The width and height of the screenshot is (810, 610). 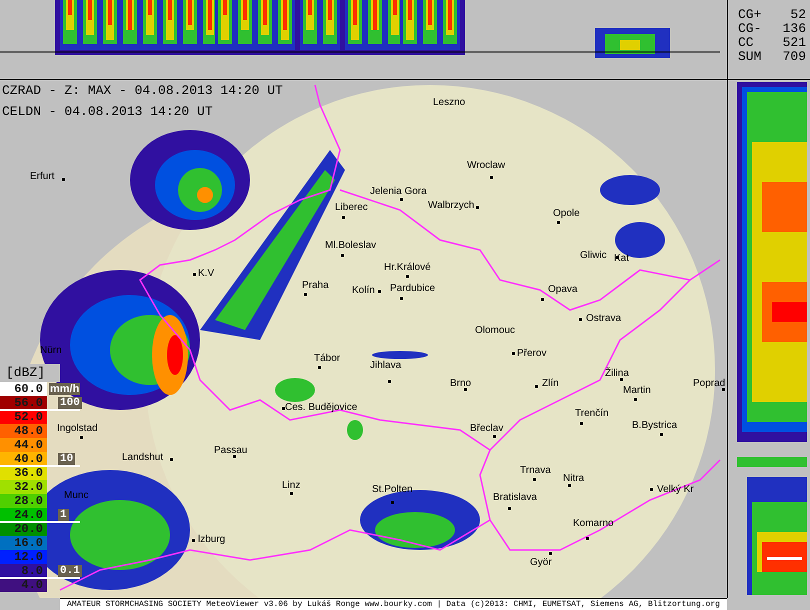 I want to click on stat-value: 52, so click(x=798, y=15).